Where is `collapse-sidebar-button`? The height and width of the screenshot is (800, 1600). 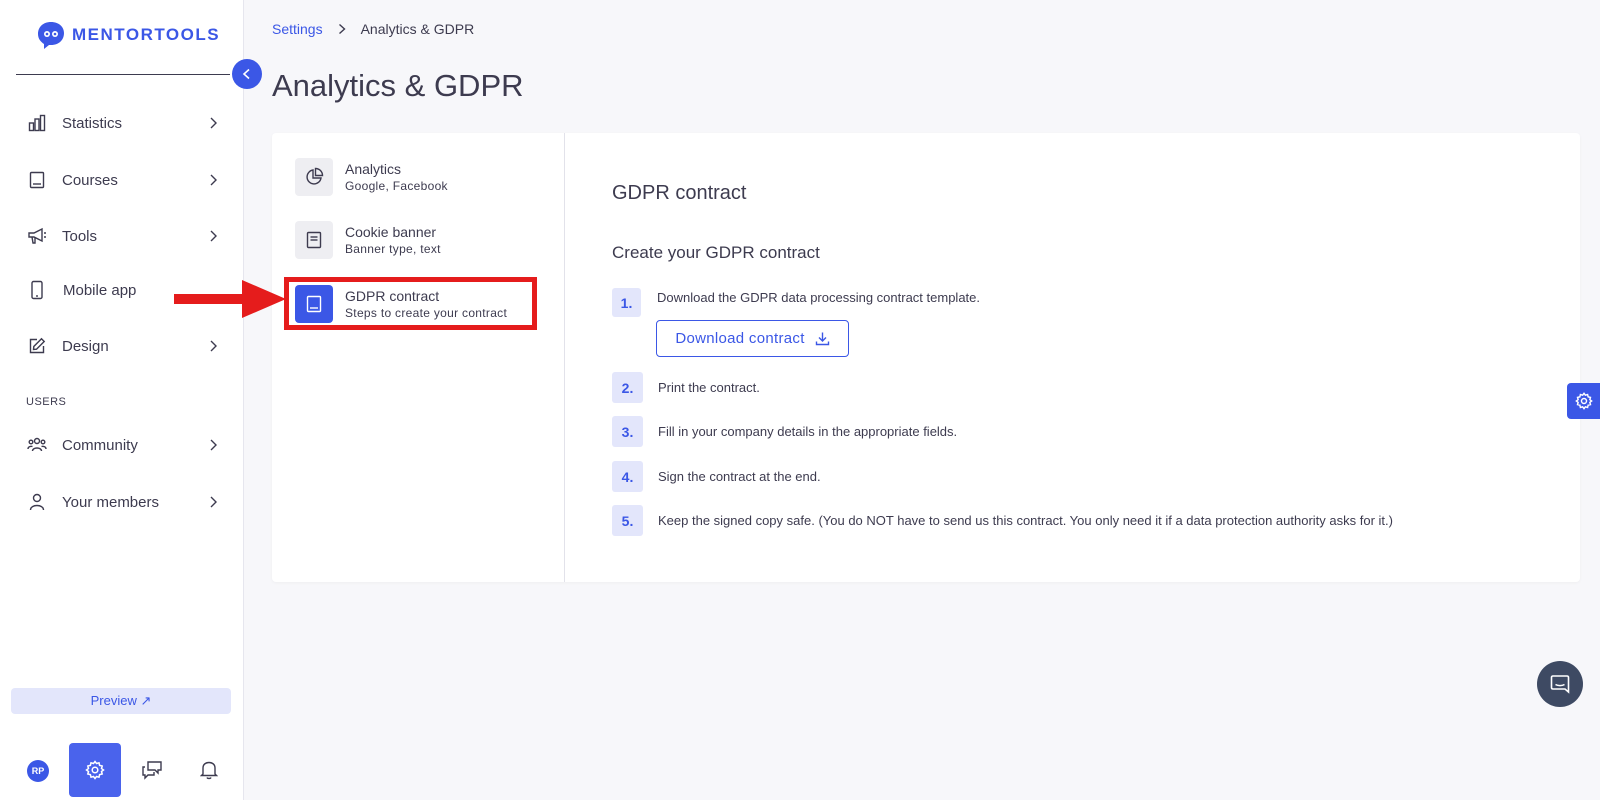 collapse-sidebar-button is located at coordinates (247, 74).